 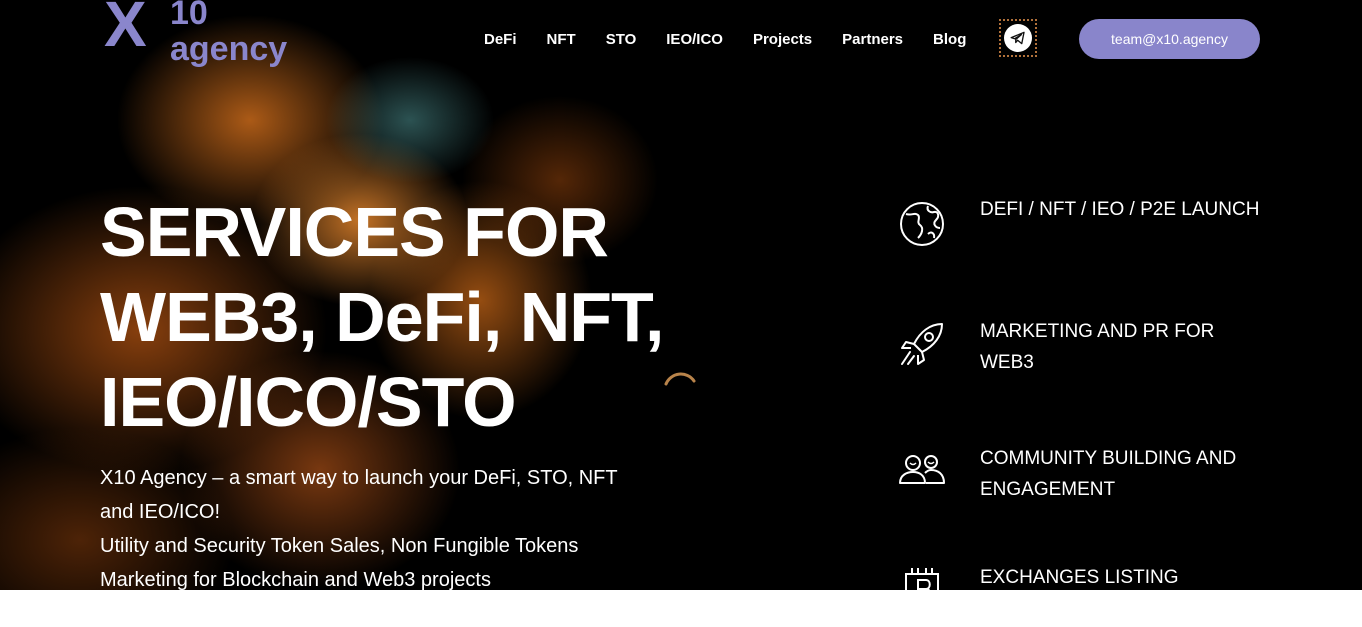 I want to click on globe-icon, so click(x=922, y=224).